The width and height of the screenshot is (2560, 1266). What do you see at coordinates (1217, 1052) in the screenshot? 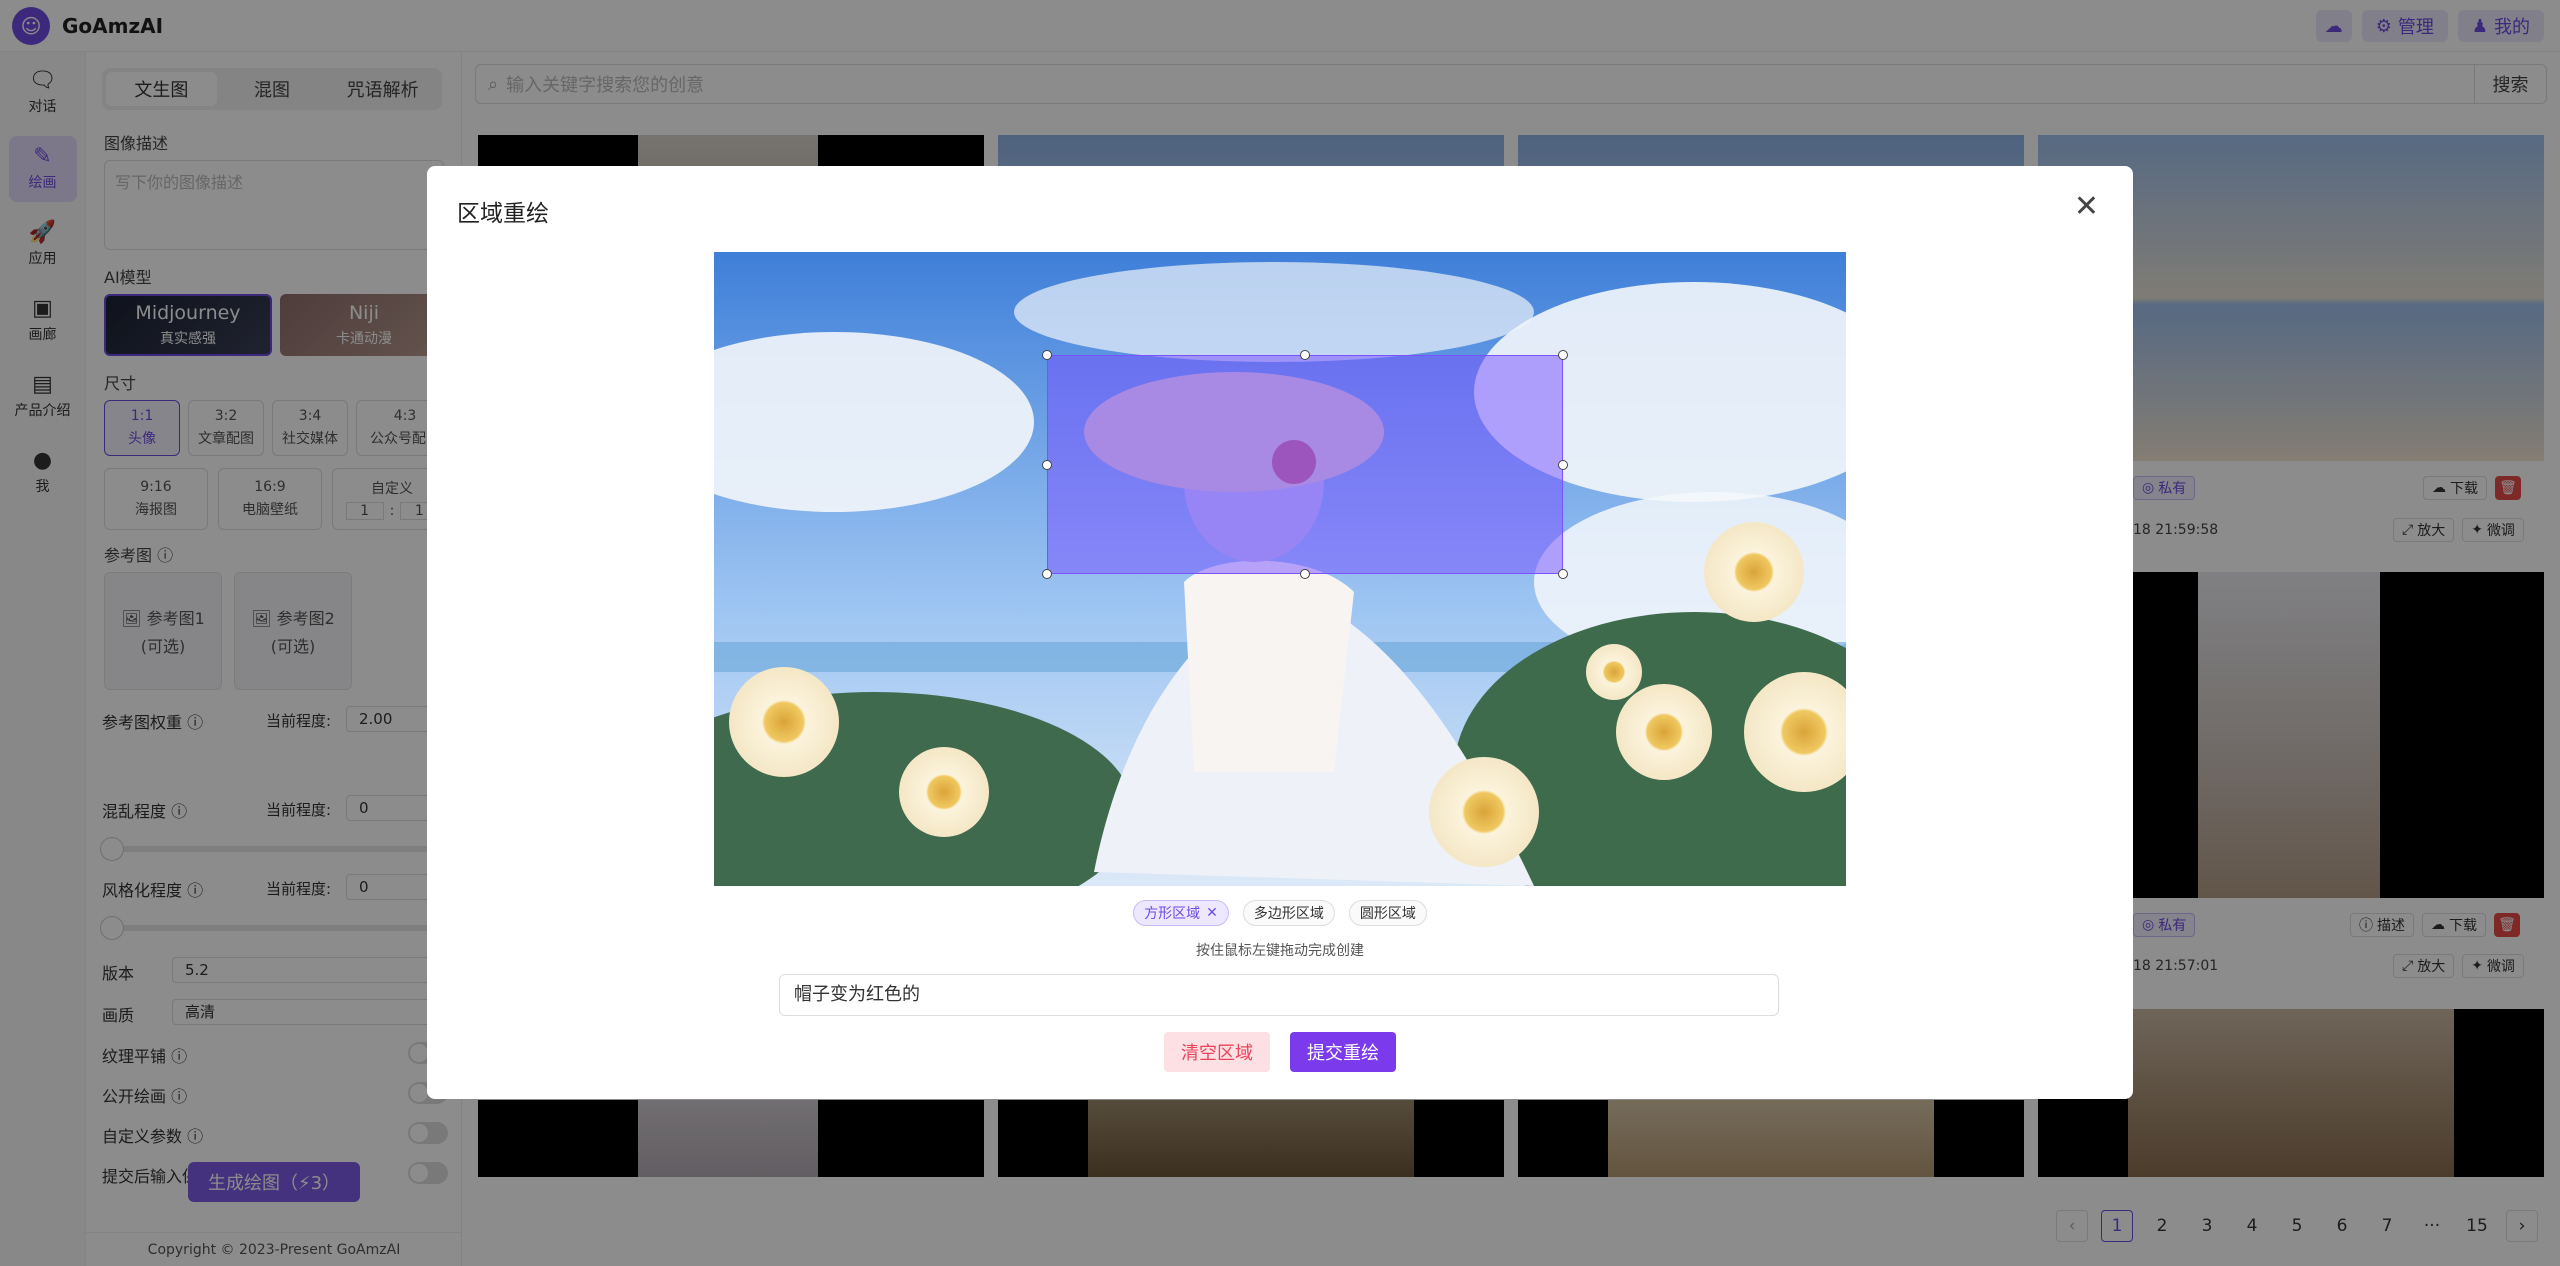
I see `clear-region-button: 清空区域` at bounding box center [1217, 1052].